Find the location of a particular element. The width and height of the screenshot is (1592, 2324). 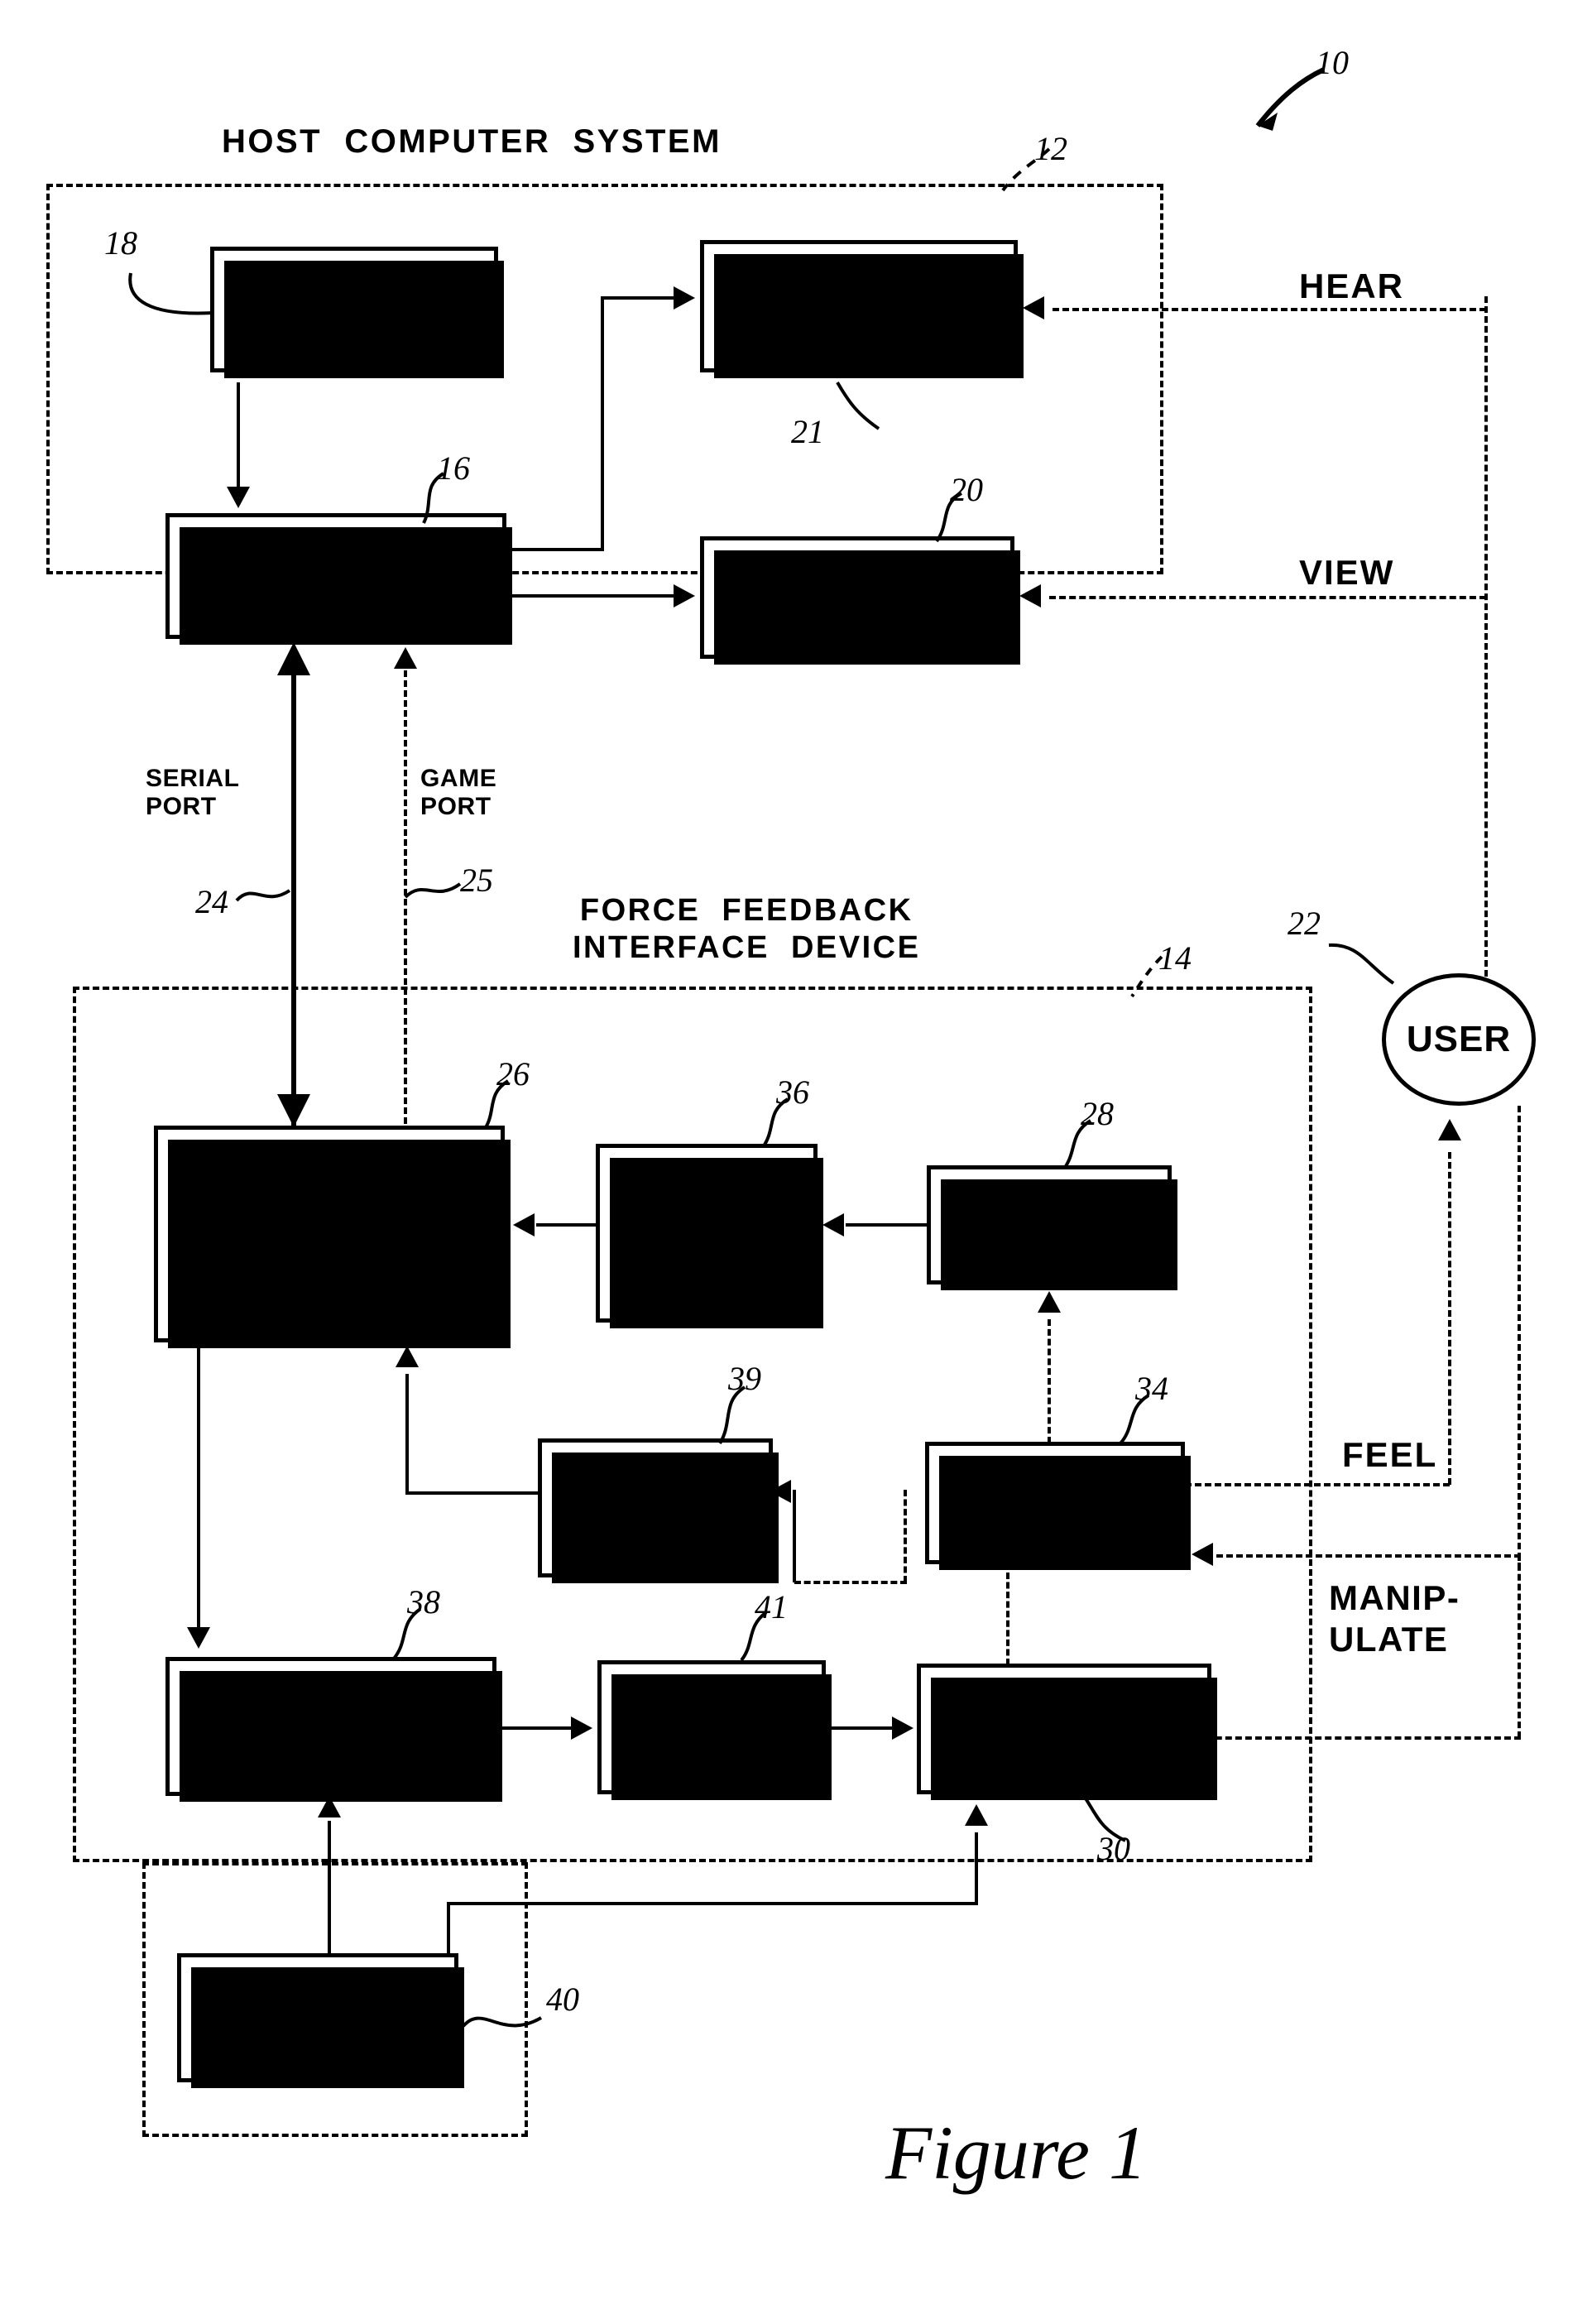

host-to-audio-h2 is located at coordinates (639, 298).